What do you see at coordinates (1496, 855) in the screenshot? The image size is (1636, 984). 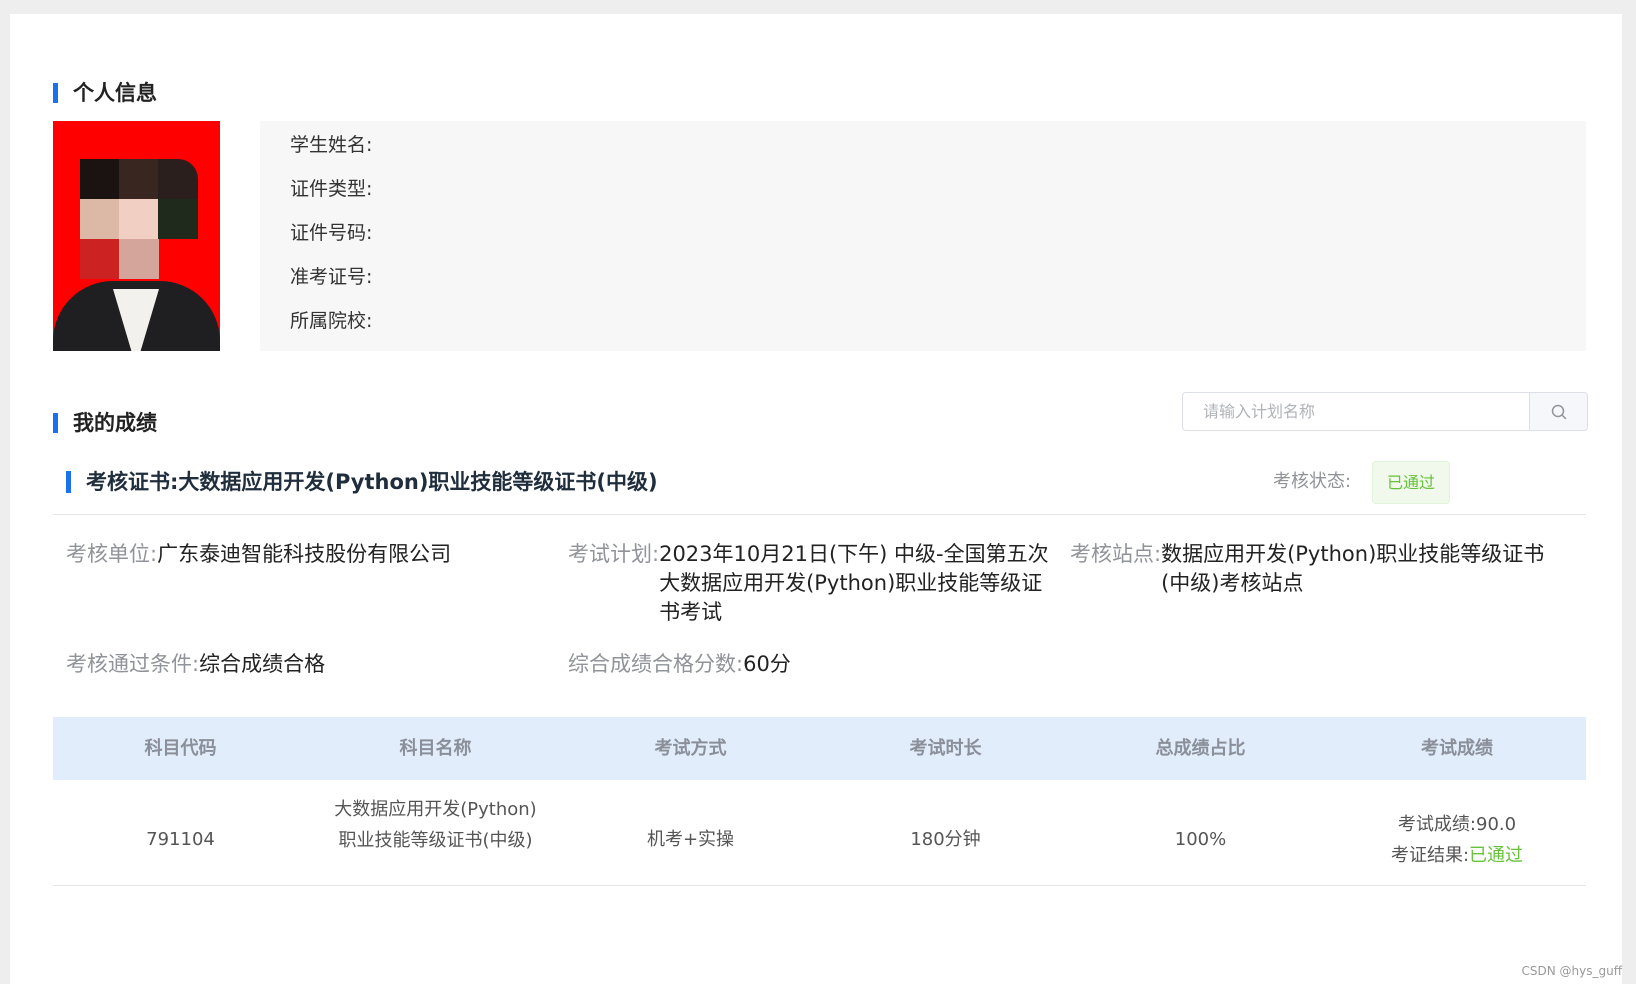 I see `exam-result-value: 已通过` at bounding box center [1496, 855].